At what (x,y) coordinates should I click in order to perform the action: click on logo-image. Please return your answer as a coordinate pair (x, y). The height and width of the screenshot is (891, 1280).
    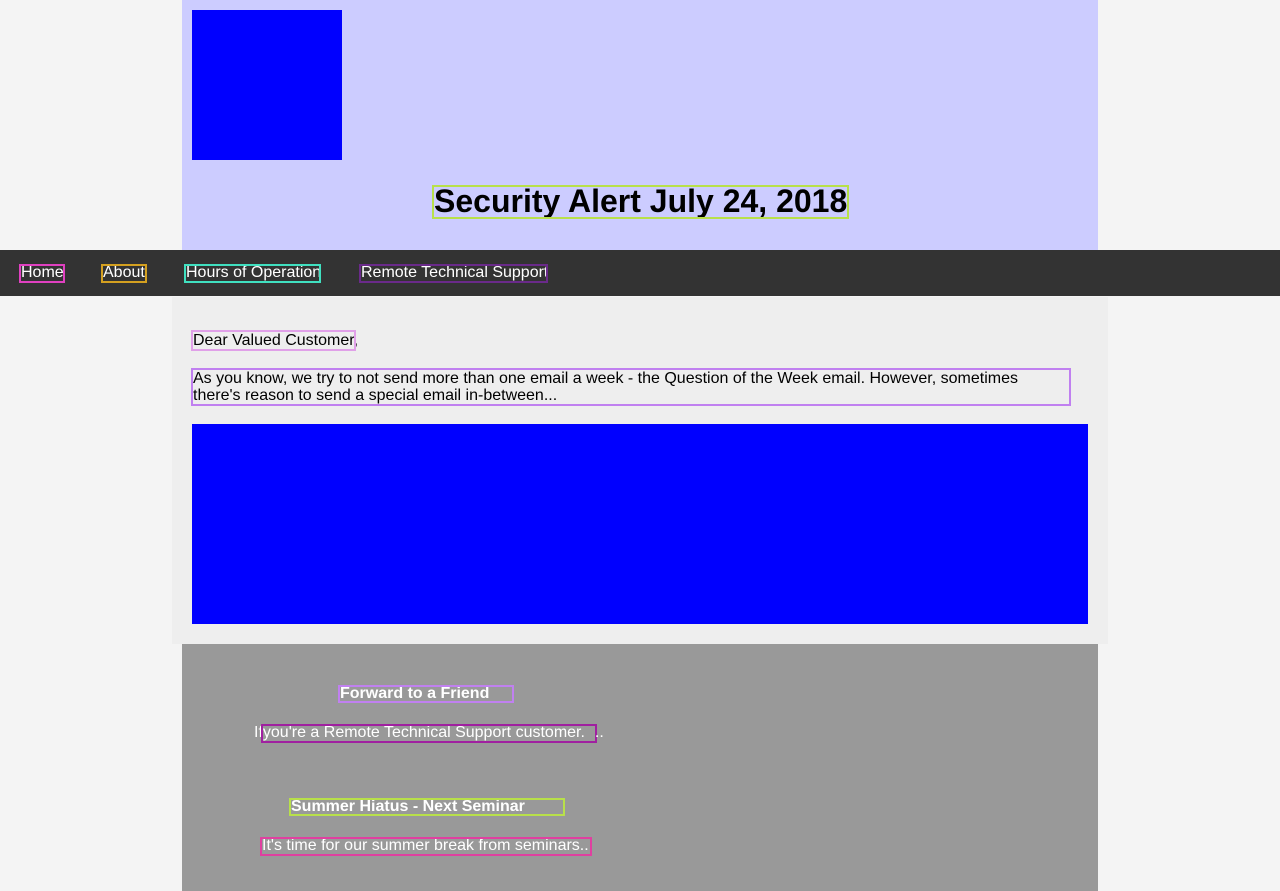
    Looking at the image, I should click on (267, 85).